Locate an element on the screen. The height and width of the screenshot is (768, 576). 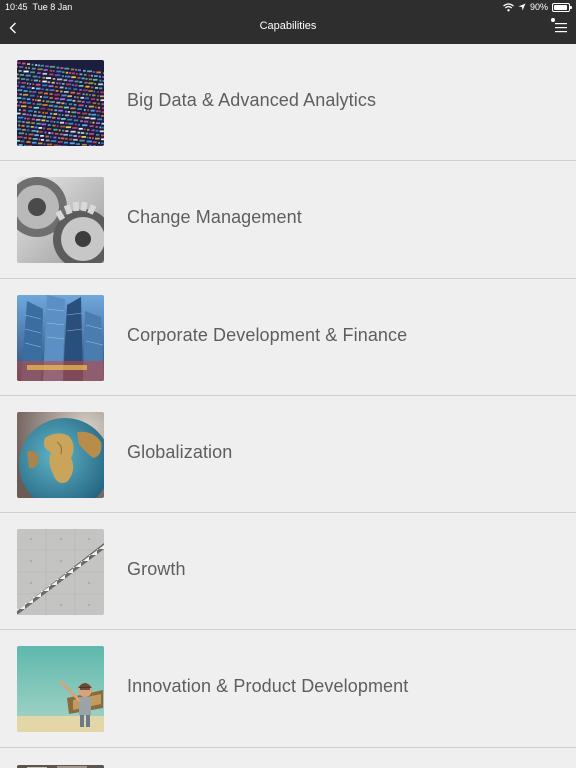
wifi-icon is located at coordinates (508, 6).